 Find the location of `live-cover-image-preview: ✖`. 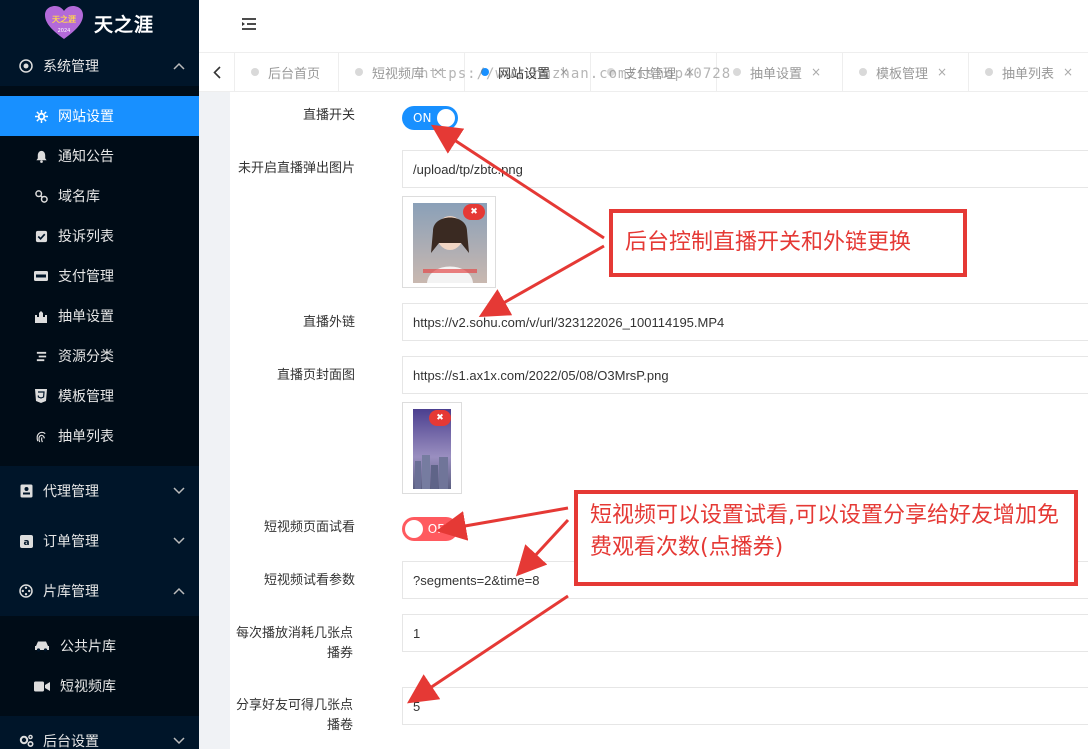

live-cover-image-preview: ✖ is located at coordinates (432, 448).